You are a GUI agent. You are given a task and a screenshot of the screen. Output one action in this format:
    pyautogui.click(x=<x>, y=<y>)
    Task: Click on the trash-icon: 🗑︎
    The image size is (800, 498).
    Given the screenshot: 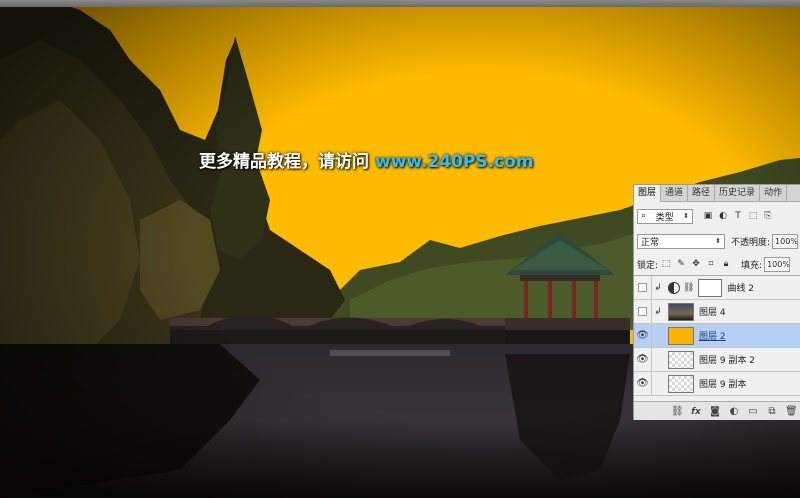 What is the action you would take?
    pyautogui.click(x=791, y=411)
    